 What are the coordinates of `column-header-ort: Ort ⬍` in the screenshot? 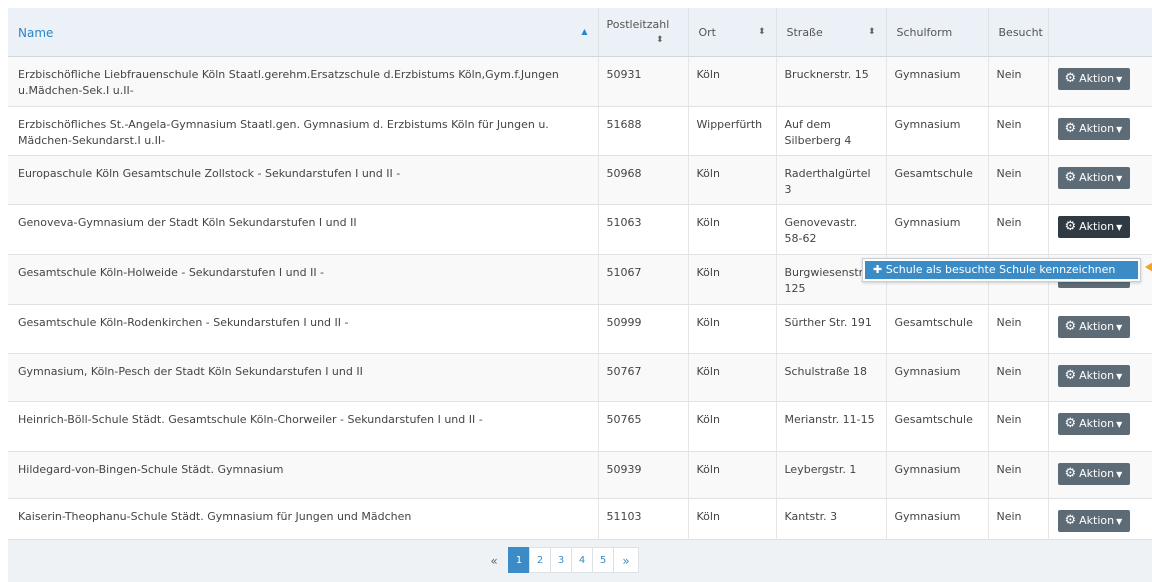 It's located at (732, 32).